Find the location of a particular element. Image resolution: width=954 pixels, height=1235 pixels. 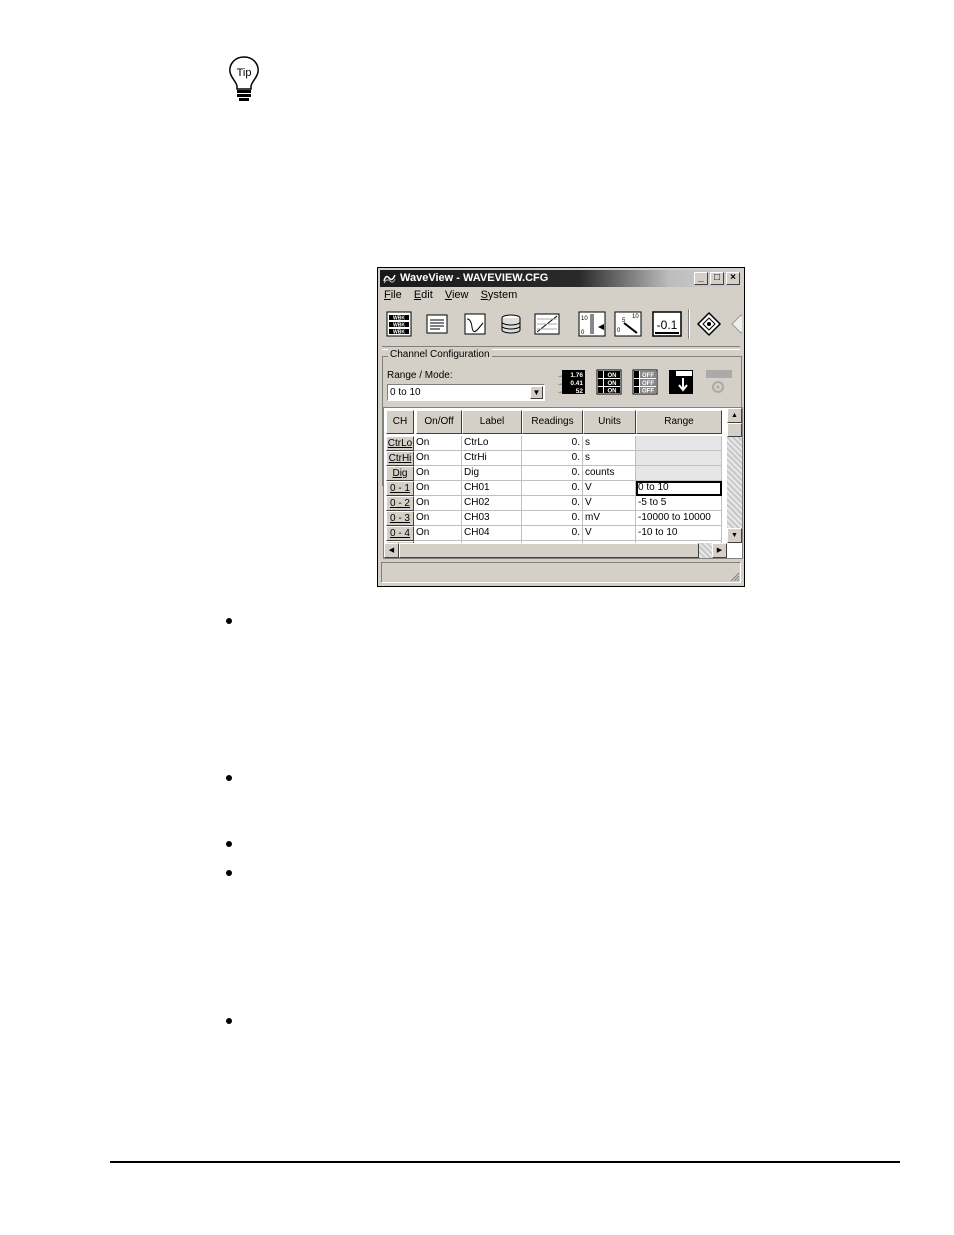

table-row: 0 - 2 On CH02 0. V -5 to 5 is located at coordinates (554, 503).